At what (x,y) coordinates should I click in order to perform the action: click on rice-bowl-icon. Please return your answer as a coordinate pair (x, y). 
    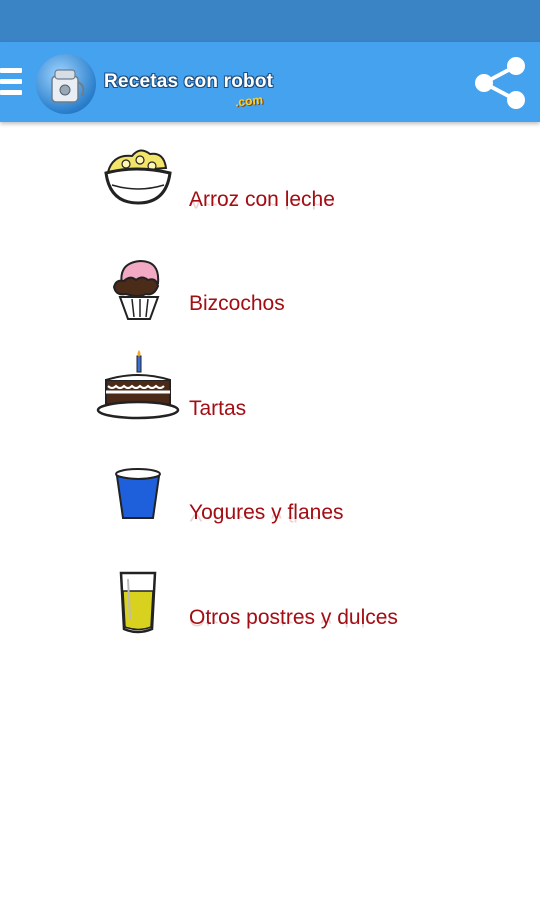
    Looking at the image, I should click on (138, 184).